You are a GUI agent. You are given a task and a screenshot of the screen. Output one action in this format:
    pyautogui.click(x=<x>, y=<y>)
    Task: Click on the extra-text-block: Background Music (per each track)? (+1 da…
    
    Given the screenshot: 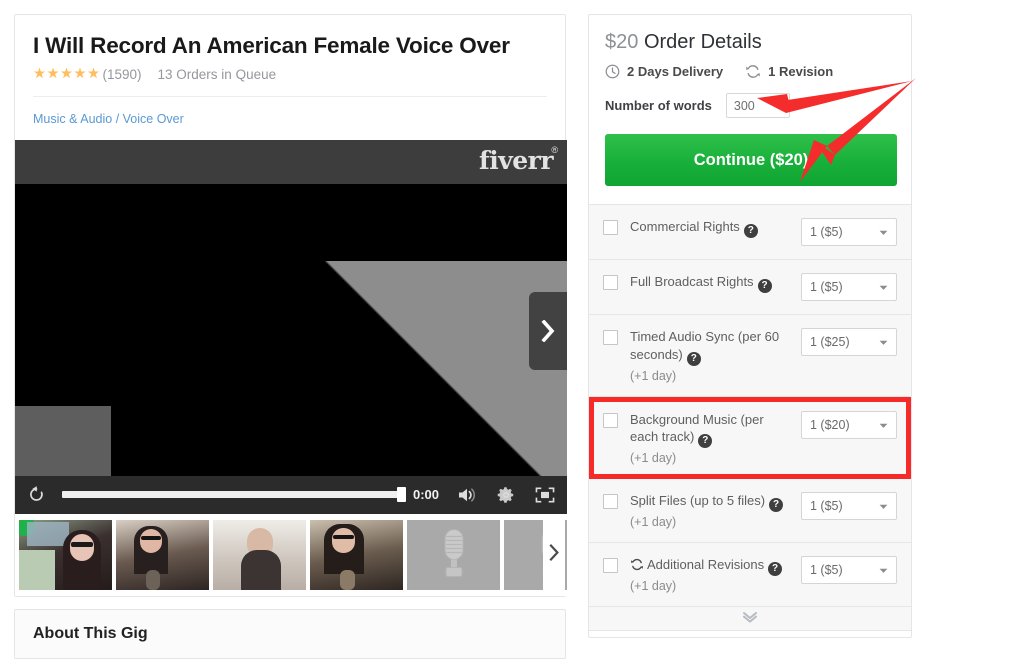 What is the action you would take?
    pyautogui.click(x=709, y=438)
    